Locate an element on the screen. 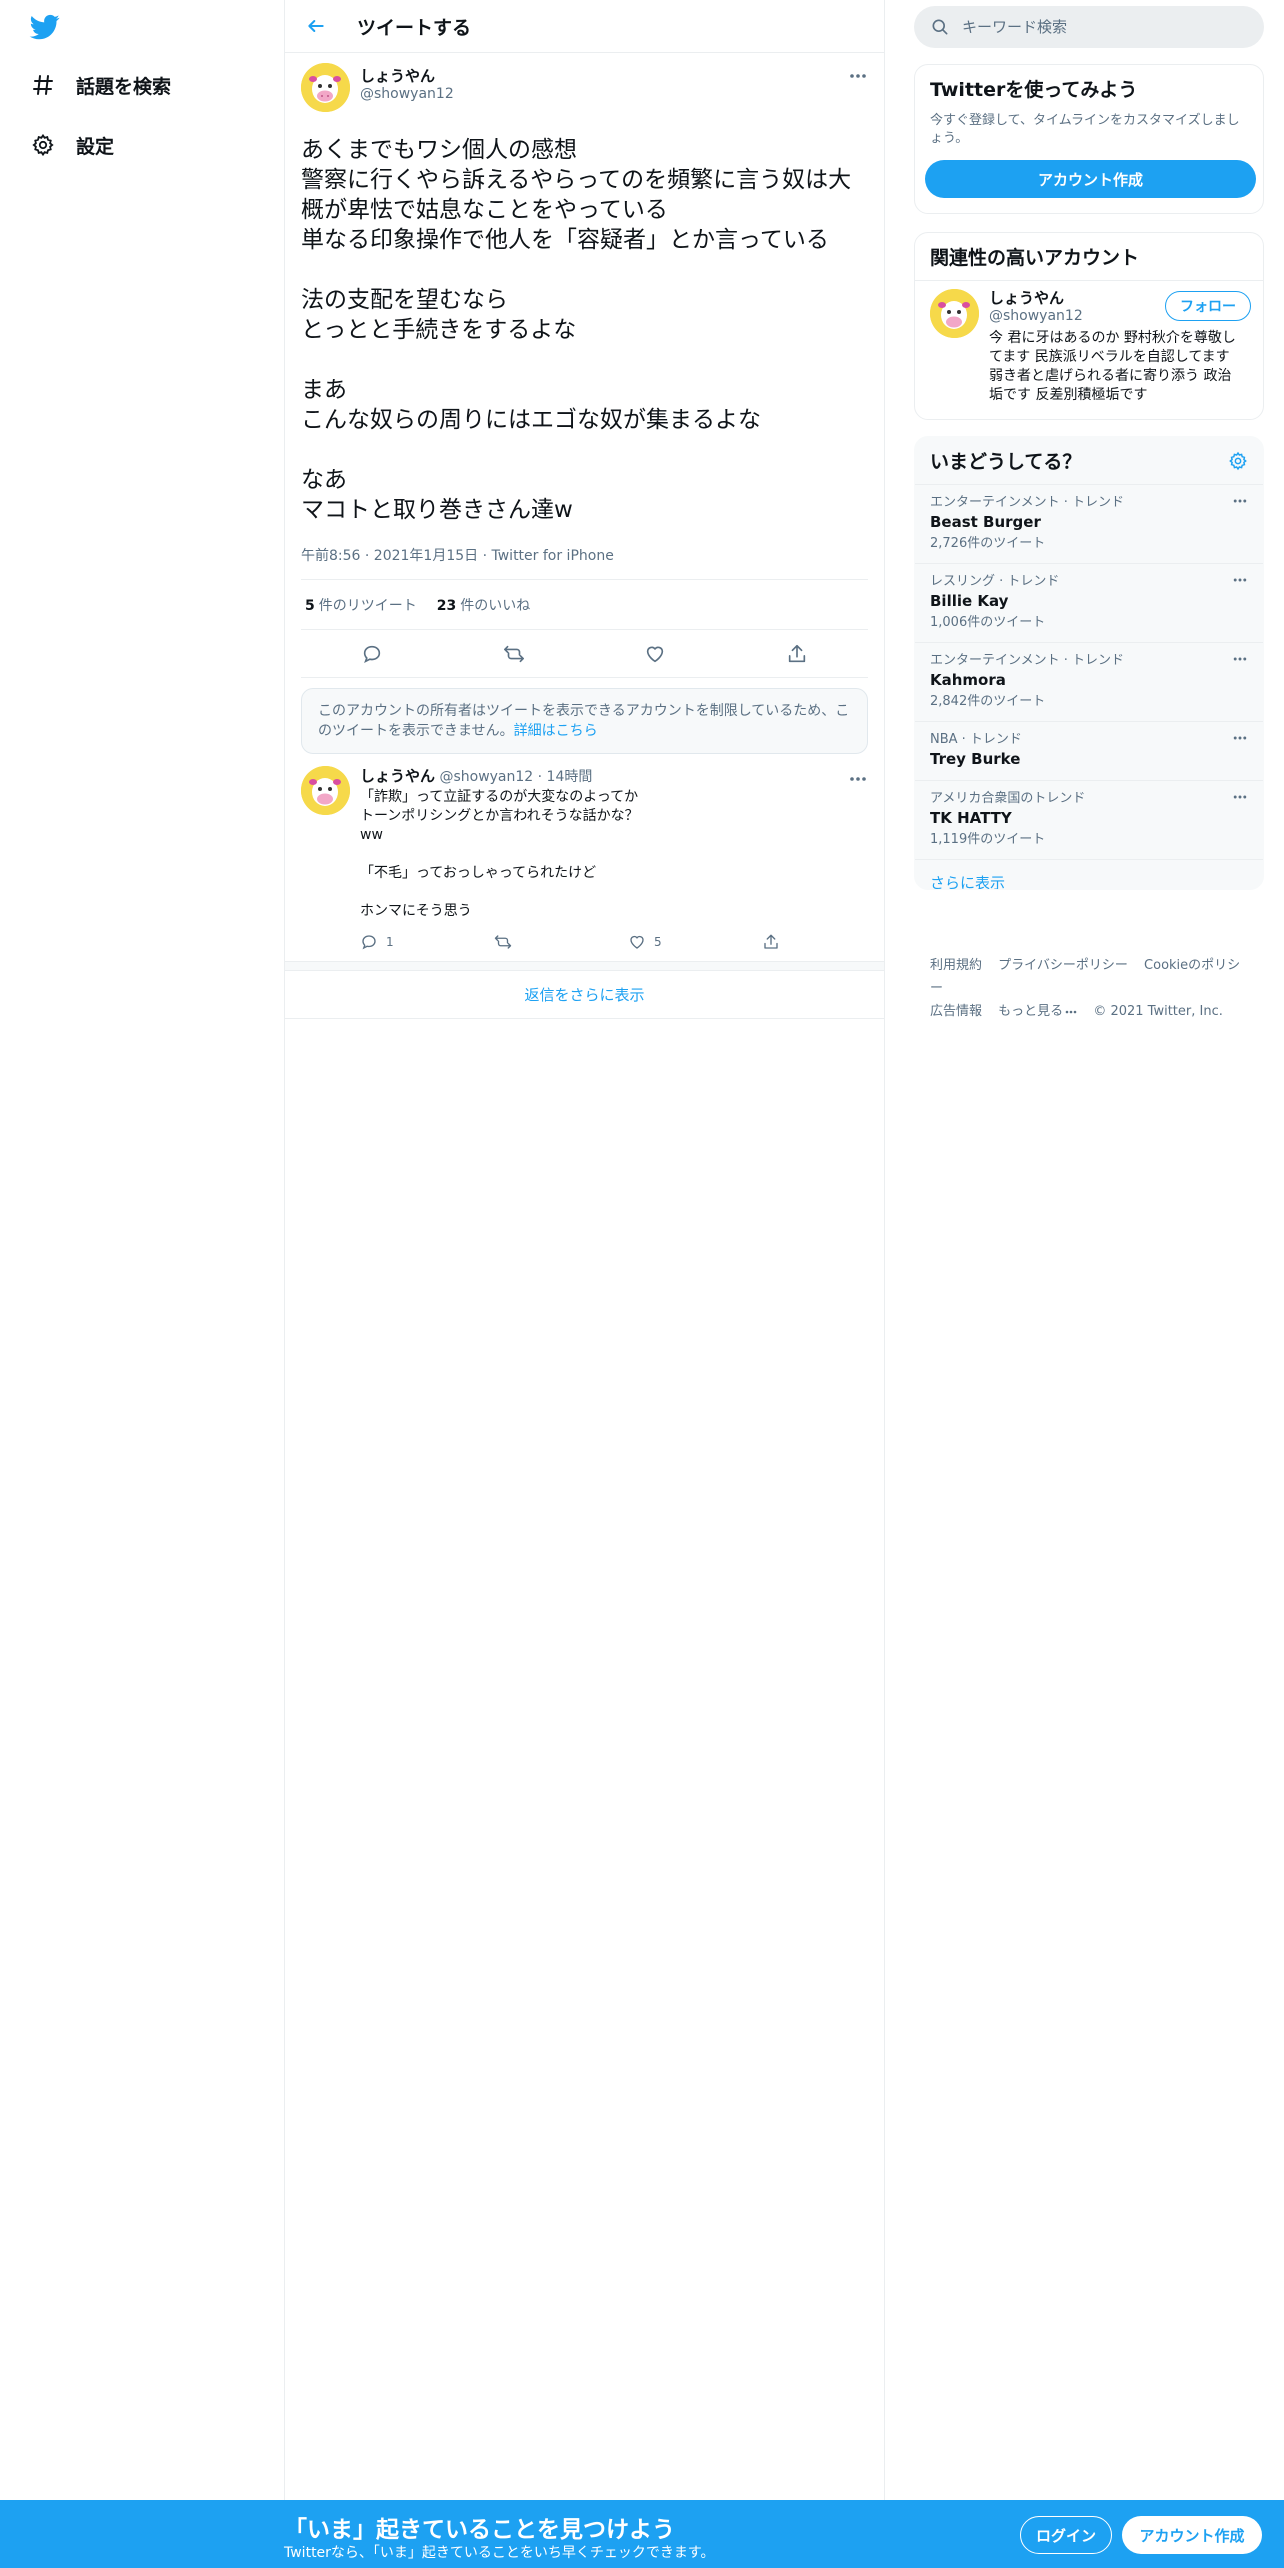 This screenshot has width=1284, height=2568. banner-title: 「いま」起きていることを見つけよう is located at coordinates (479, 2530).